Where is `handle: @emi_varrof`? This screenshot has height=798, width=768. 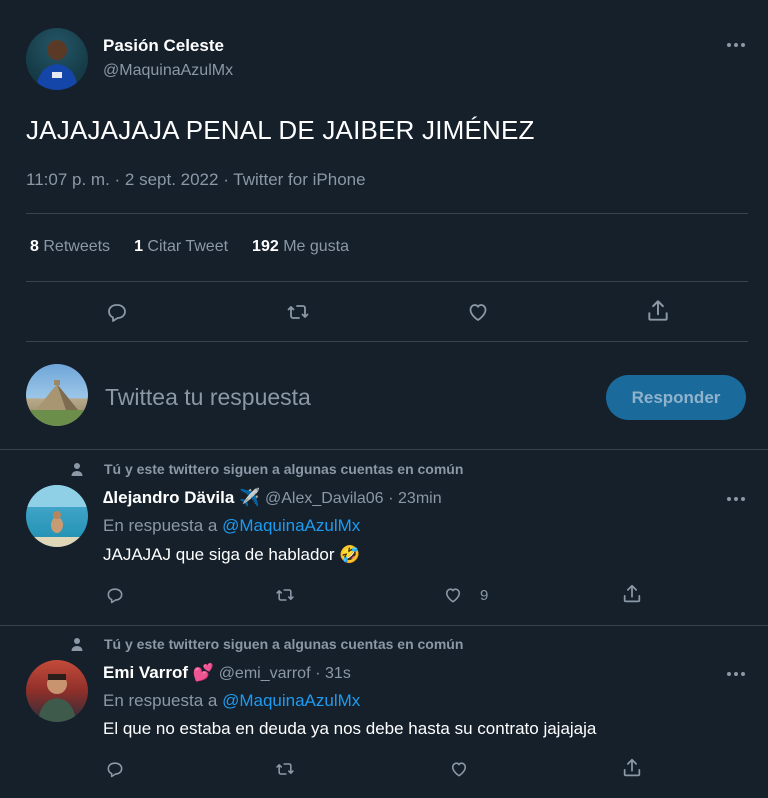 handle: @emi_varrof is located at coordinates (265, 673).